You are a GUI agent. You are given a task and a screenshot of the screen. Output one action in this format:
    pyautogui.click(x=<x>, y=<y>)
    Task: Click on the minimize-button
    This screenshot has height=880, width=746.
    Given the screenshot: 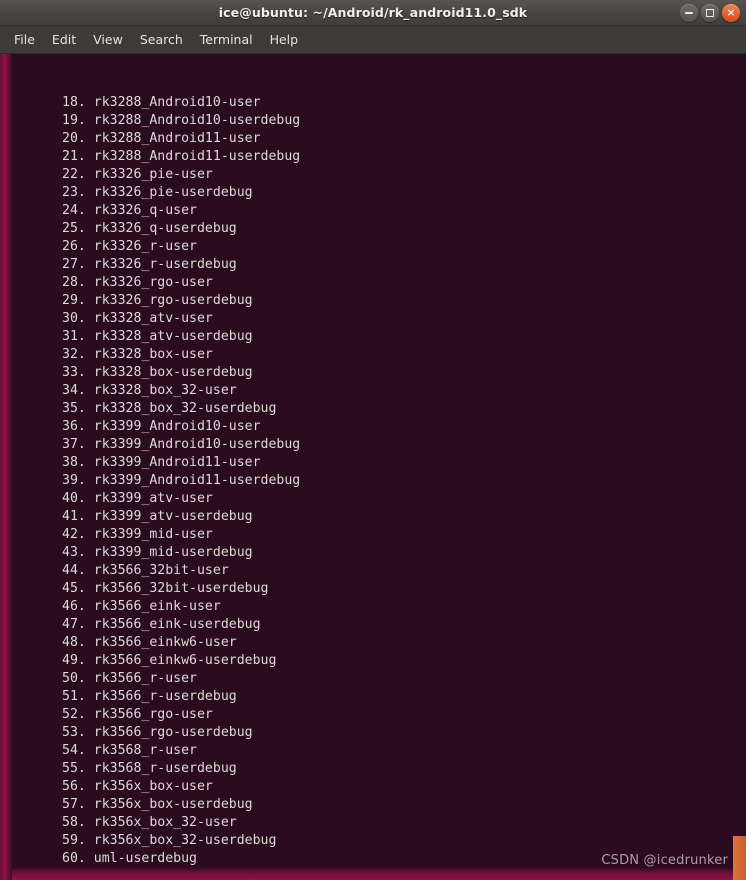 What is the action you would take?
    pyautogui.click(x=689, y=13)
    